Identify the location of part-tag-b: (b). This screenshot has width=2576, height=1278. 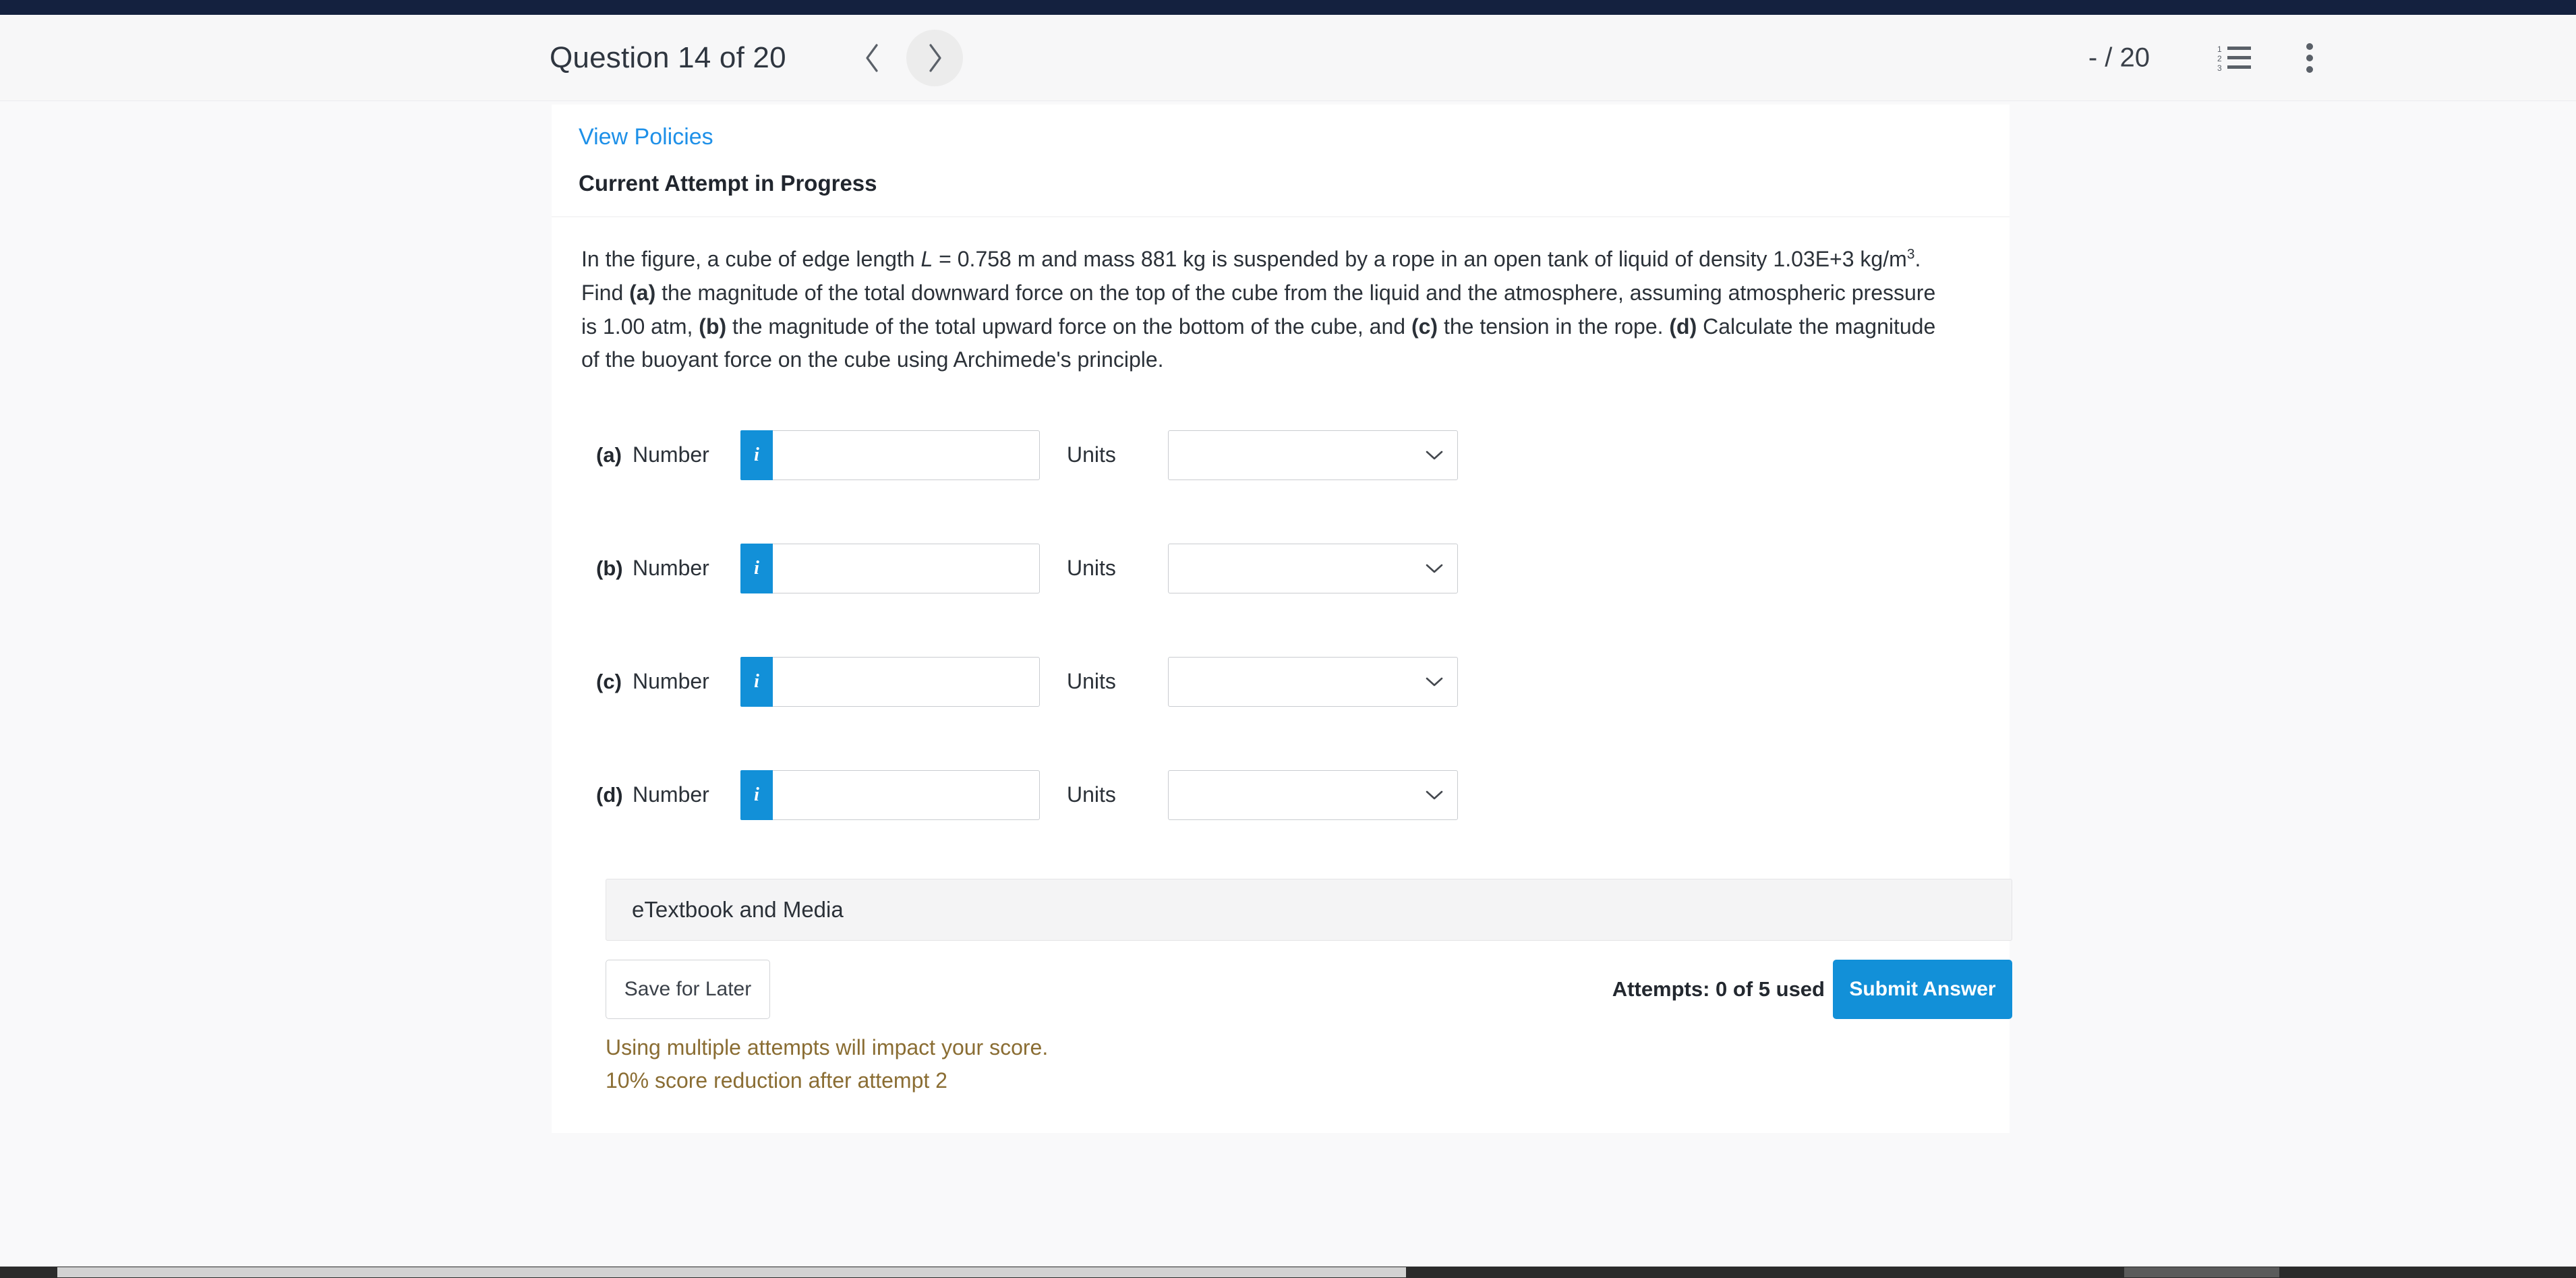
(713, 326).